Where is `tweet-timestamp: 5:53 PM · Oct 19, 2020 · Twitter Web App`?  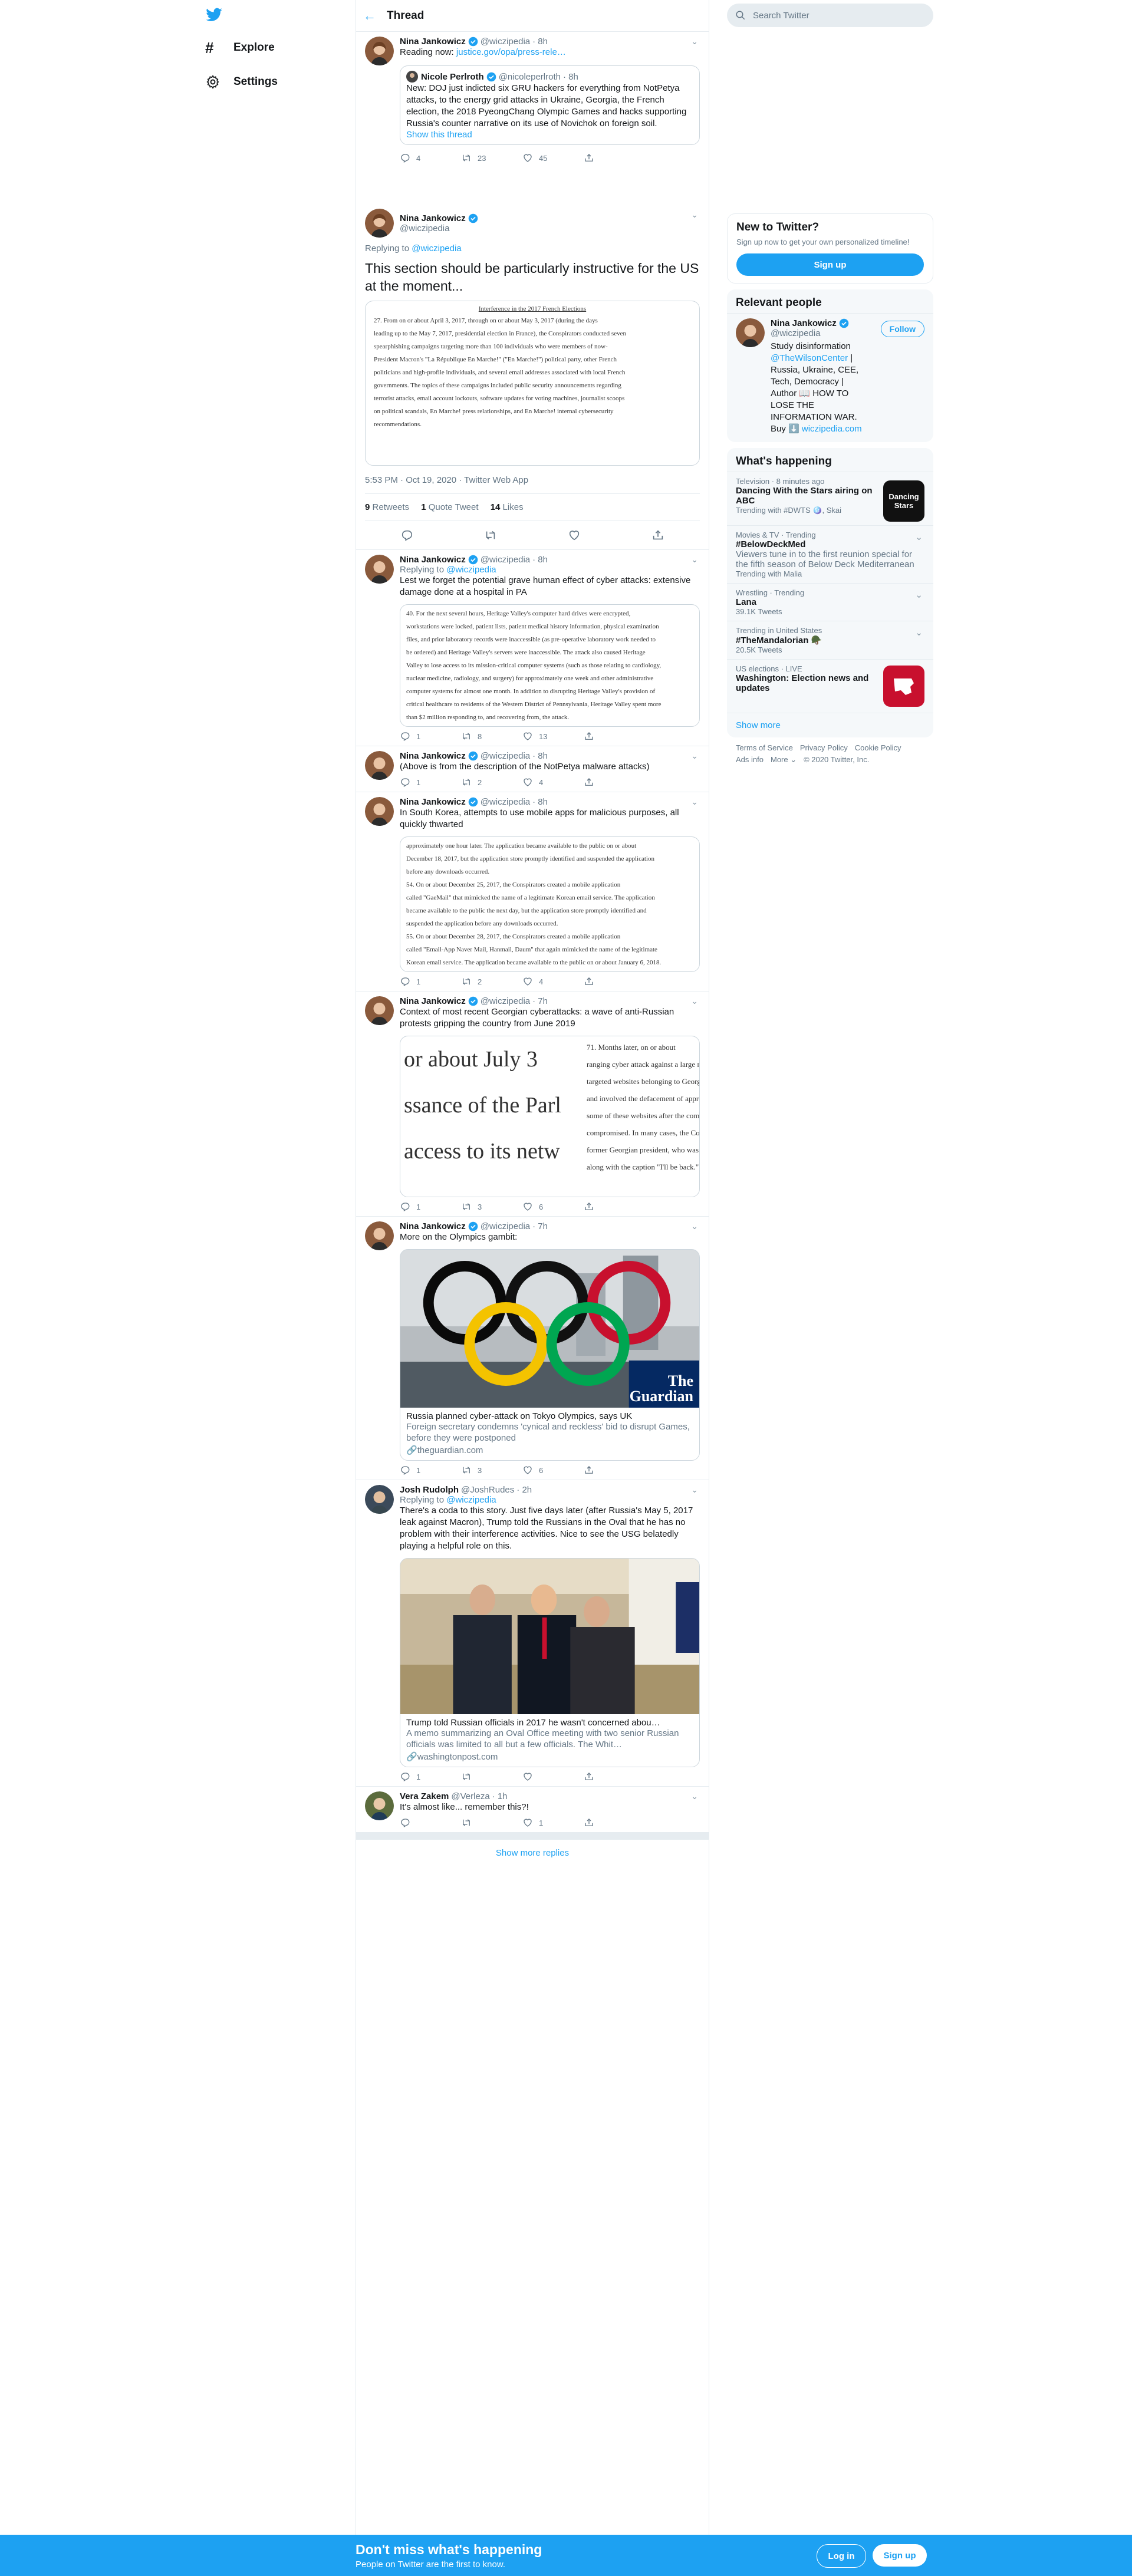
tweet-timestamp: 5:53 PM · Oct 19, 2020 · Twitter Web App is located at coordinates (532, 480).